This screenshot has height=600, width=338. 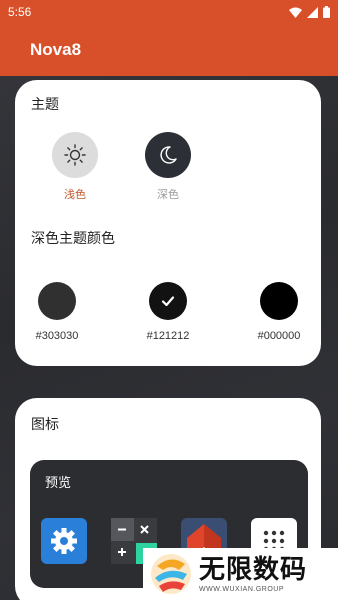 What do you see at coordinates (169, 12) in the screenshot?
I see `status-bar: 5:56` at bounding box center [169, 12].